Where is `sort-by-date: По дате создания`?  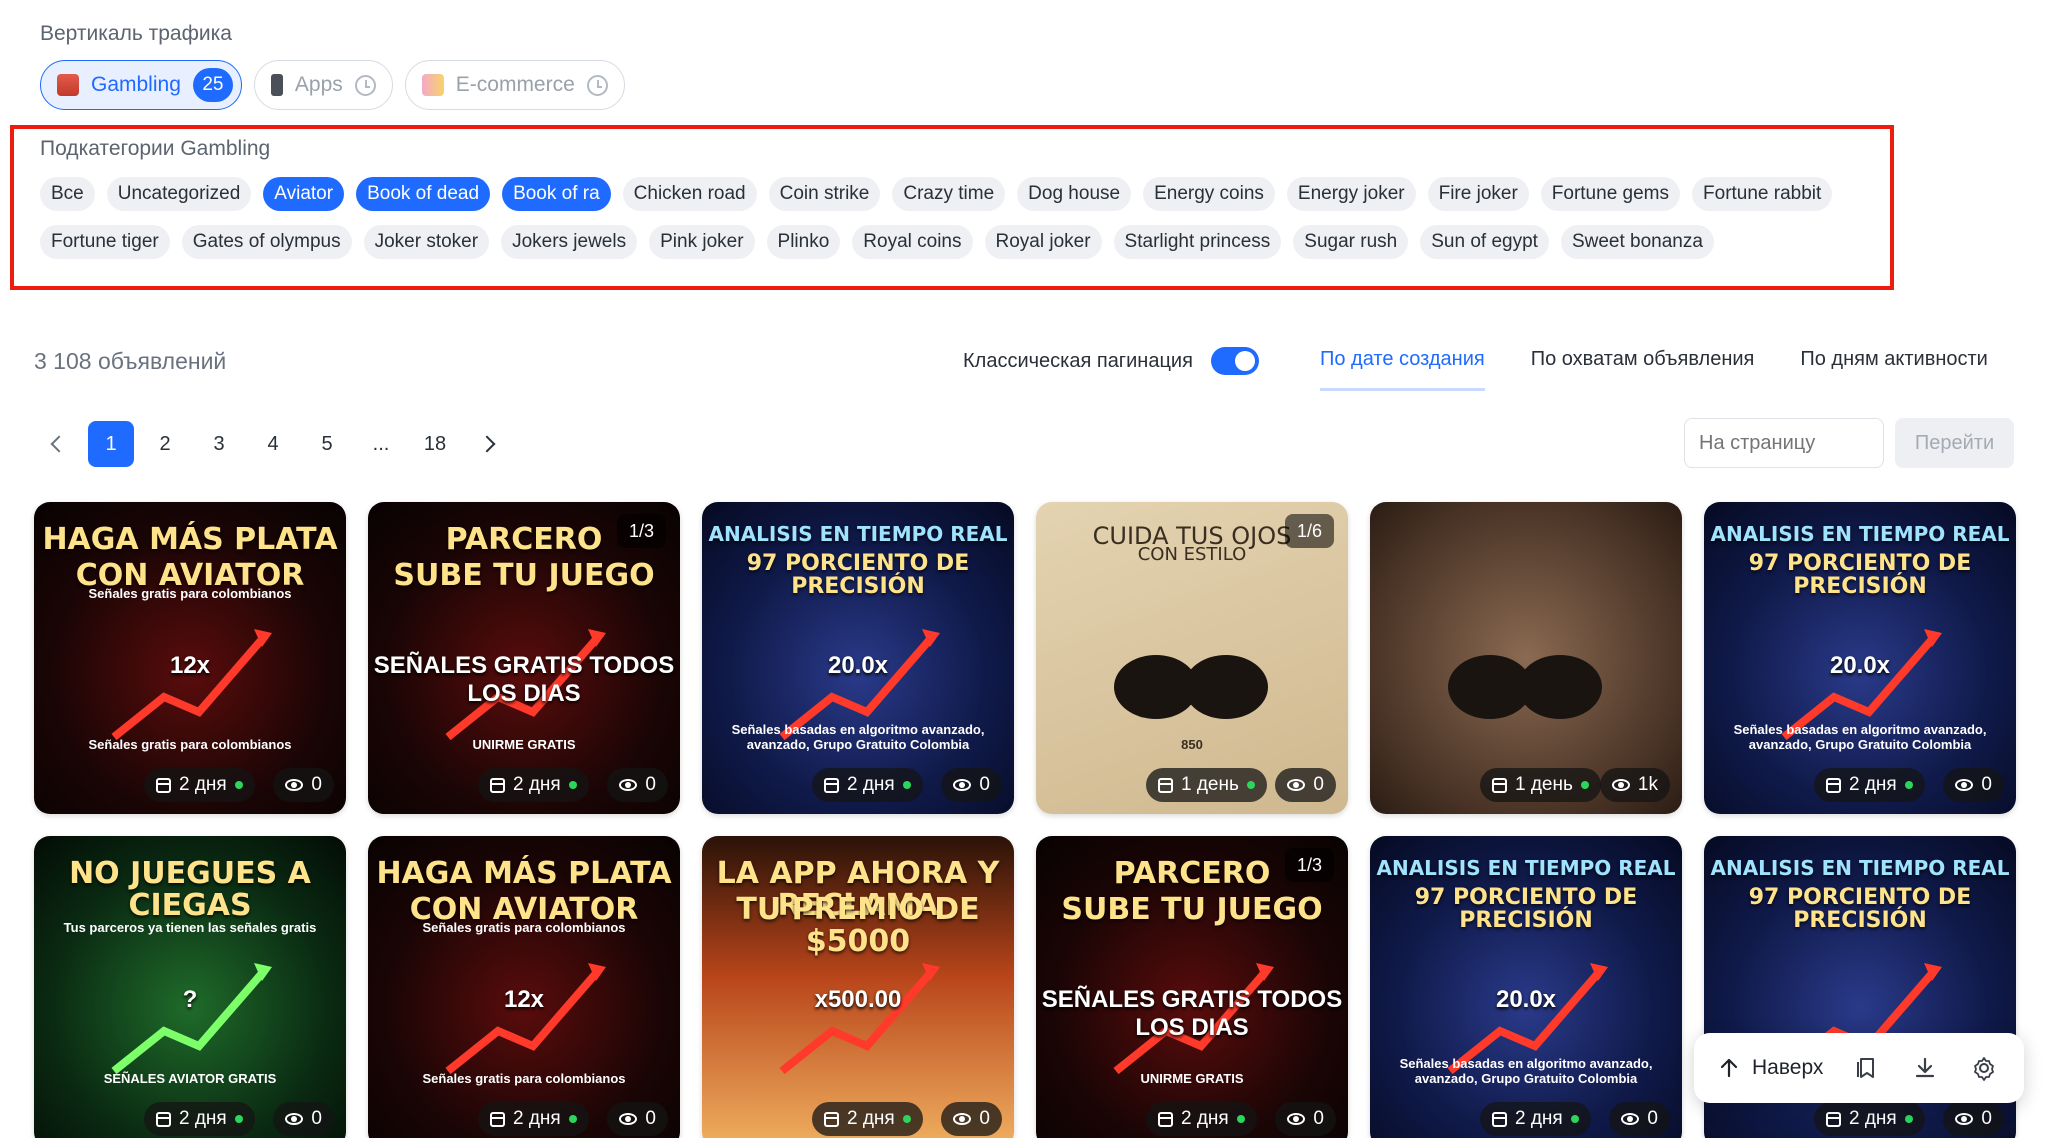
sort-by-date: По дате создания is located at coordinates (1402, 369).